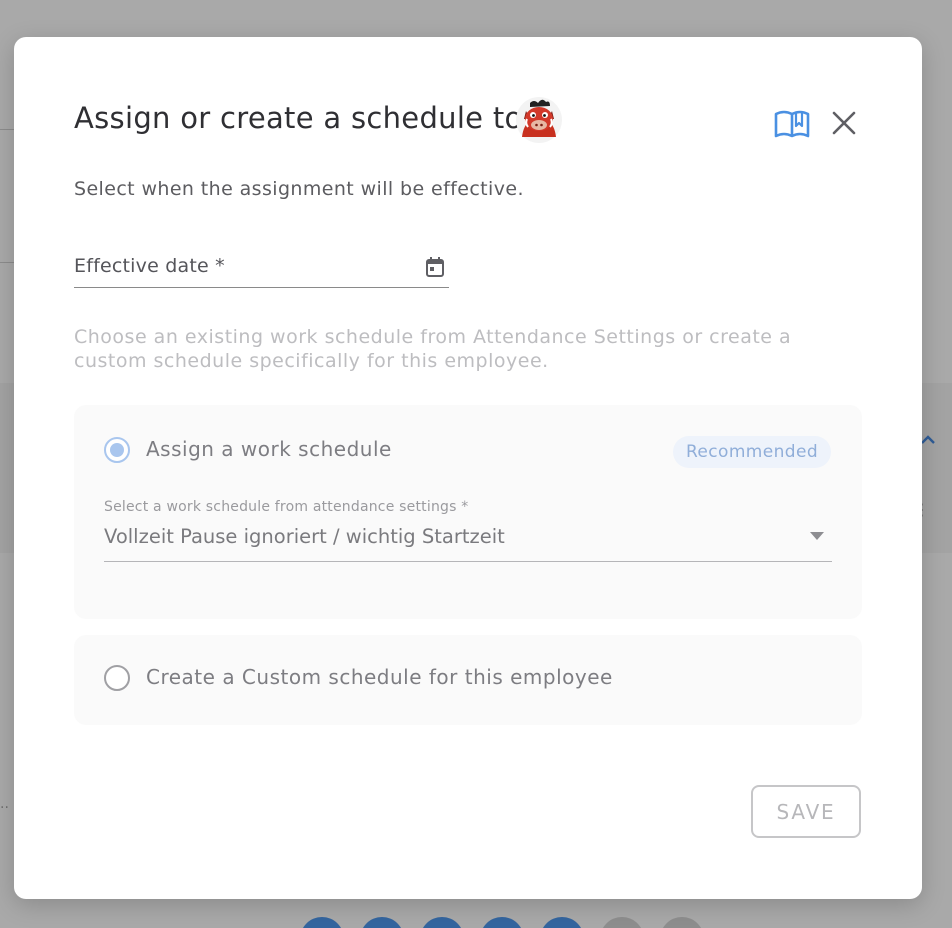  I want to click on dialog-title: Assign or create a schedule to, so click(298, 118).